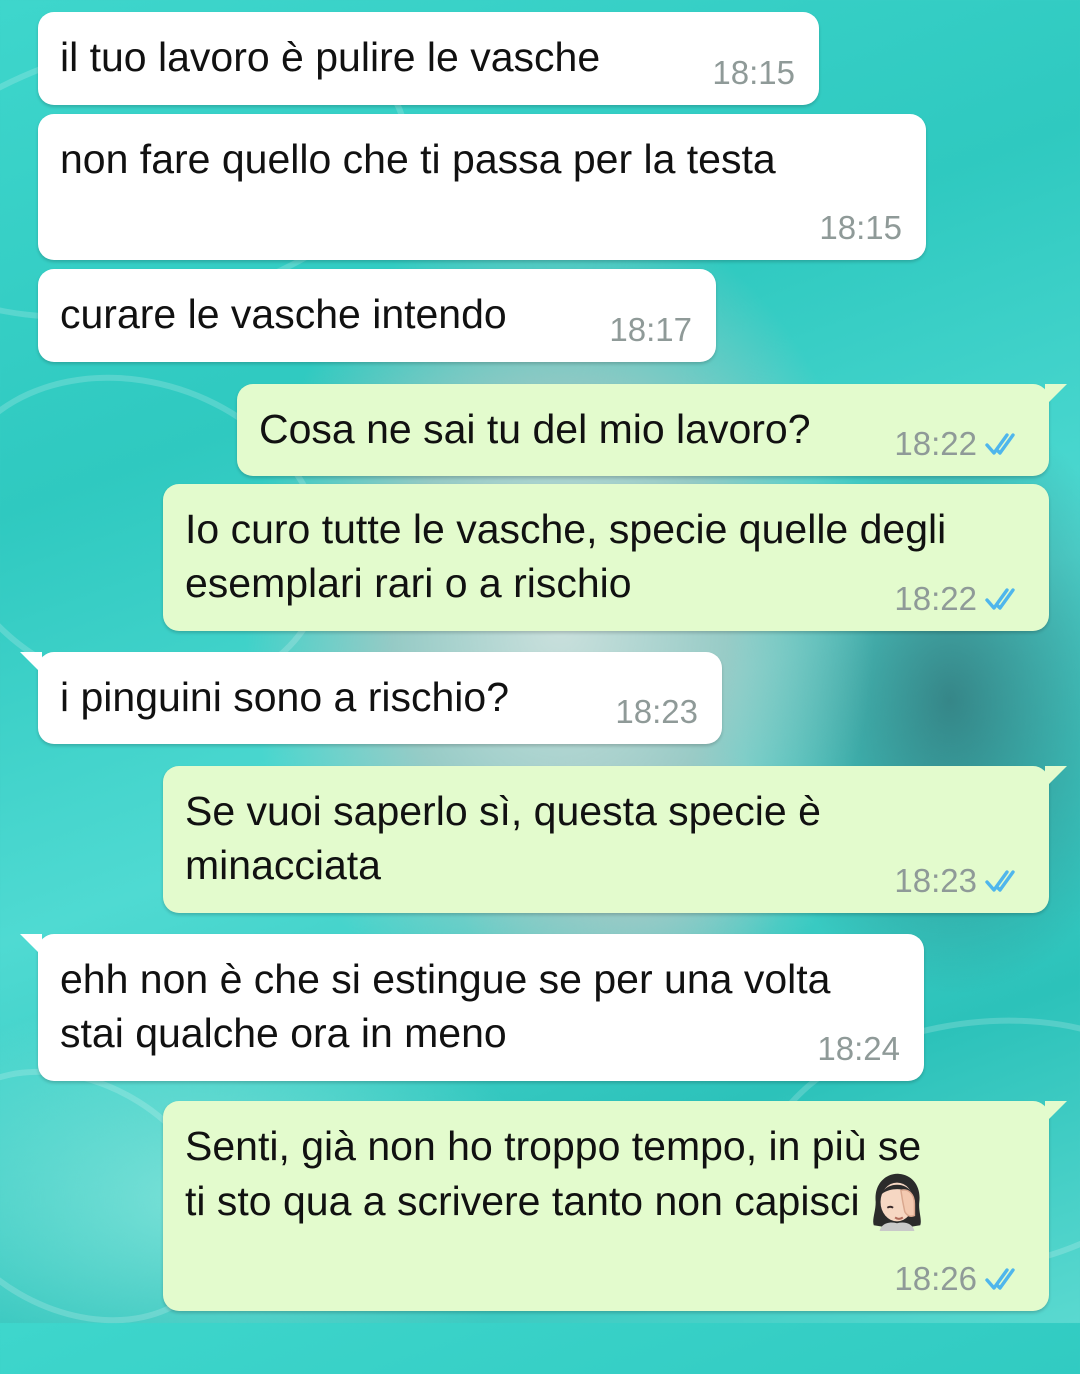  What do you see at coordinates (652, 430) in the screenshot?
I see `message-bubble-outgoing: Cosa ne sai tu del mio lavoro? 18:22` at bounding box center [652, 430].